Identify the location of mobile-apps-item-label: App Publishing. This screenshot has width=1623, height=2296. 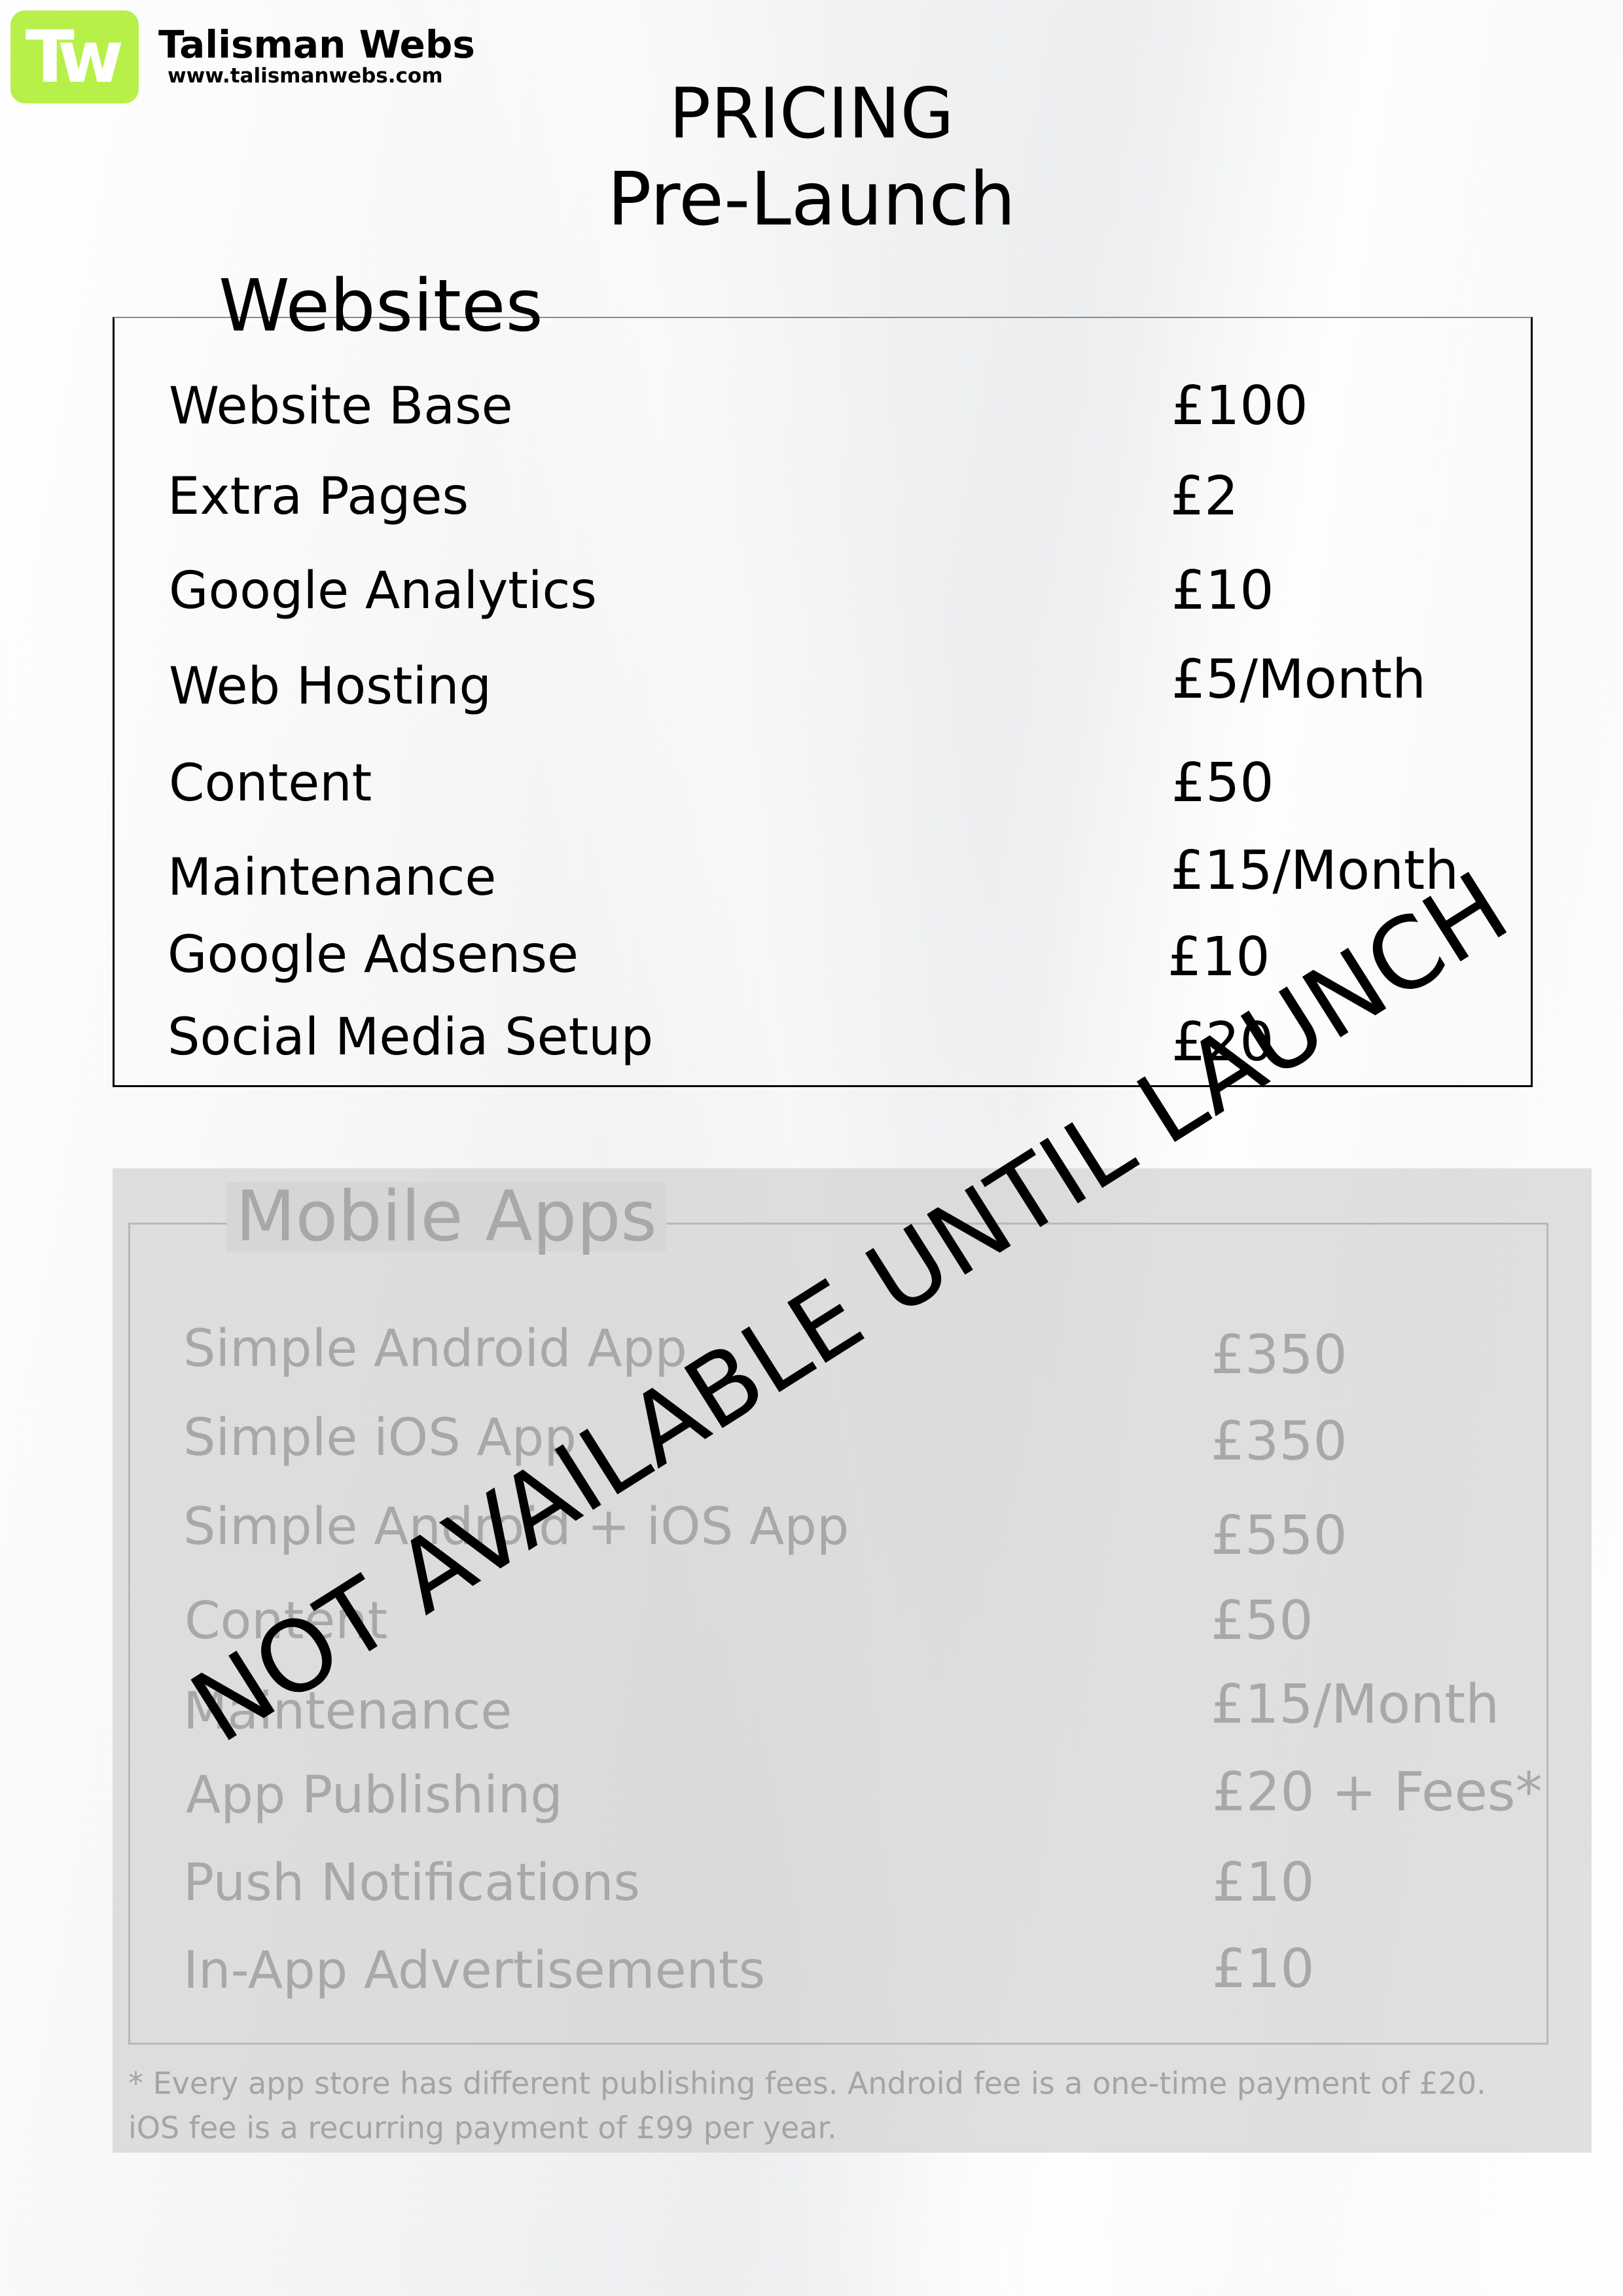
(374, 1795).